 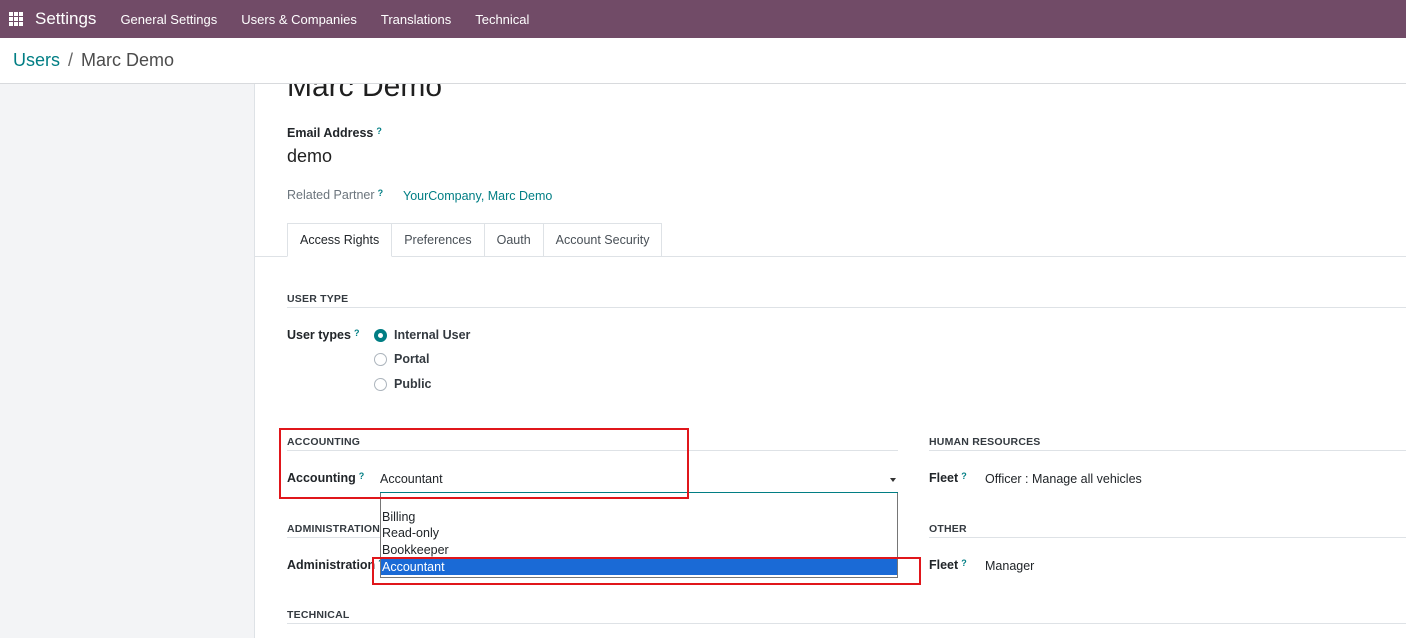 What do you see at coordinates (334, 529) in the screenshot?
I see `administration-heading: ADMINISTRATION` at bounding box center [334, 529].